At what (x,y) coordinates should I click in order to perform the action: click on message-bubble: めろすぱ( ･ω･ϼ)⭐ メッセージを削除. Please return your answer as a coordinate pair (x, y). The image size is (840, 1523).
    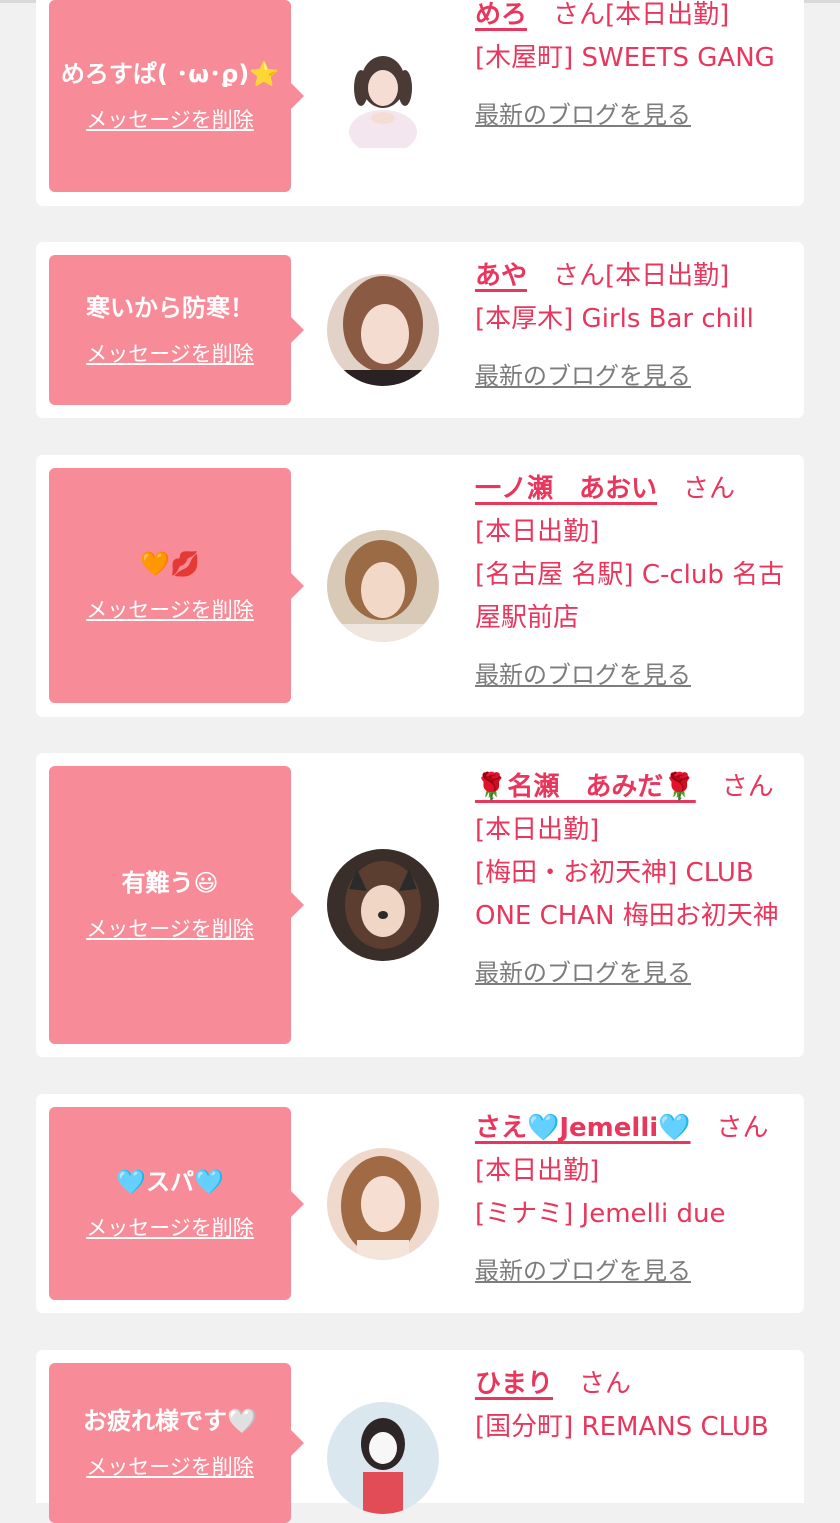
    Looking at the image, I should click on (176, 96).